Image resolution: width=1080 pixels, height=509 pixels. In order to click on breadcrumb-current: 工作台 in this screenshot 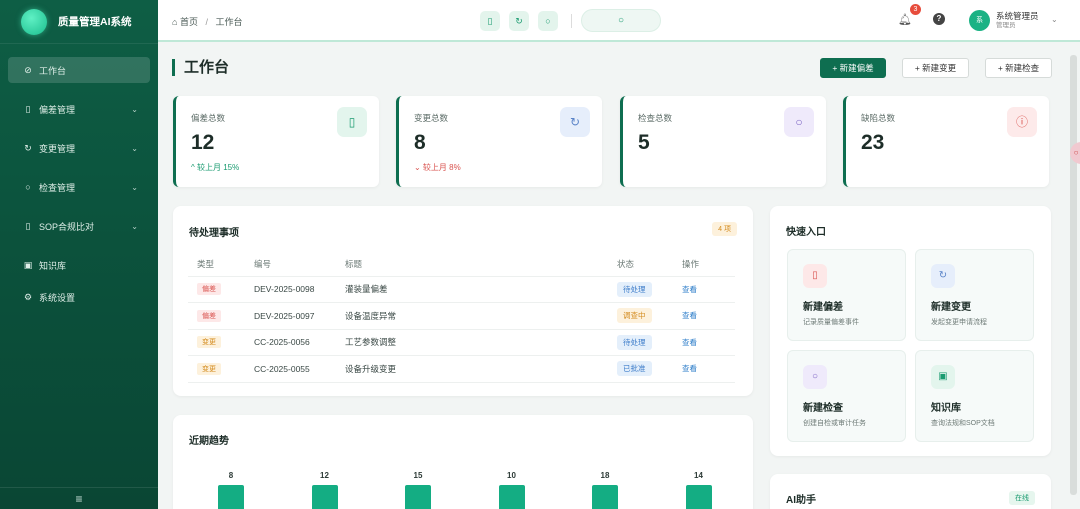, I will do `click(229, 22)`.